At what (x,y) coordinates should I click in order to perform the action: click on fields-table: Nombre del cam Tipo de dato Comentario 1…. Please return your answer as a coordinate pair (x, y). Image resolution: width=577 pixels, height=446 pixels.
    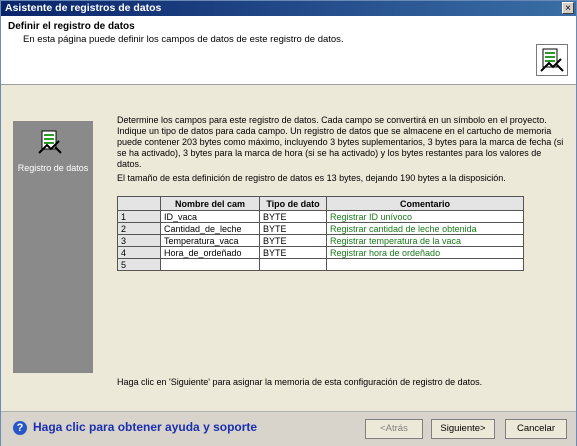
    Looking at the image, I should click on (320, 233).